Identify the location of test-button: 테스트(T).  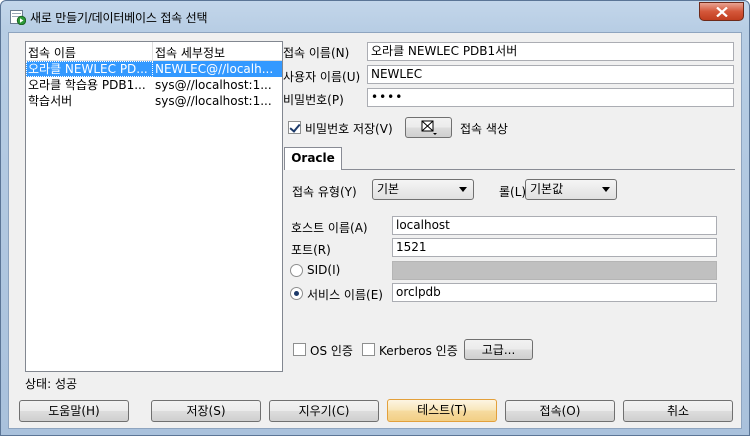
(442, 410).